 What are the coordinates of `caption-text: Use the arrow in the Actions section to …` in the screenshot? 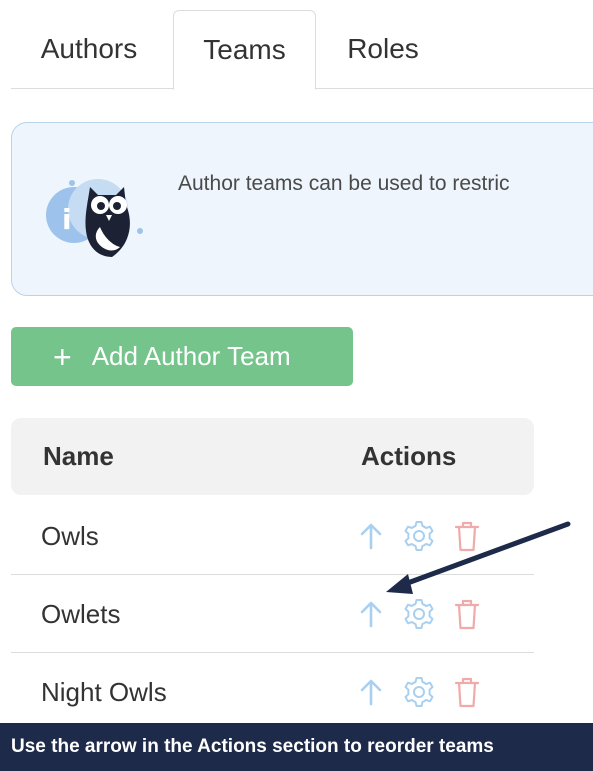 It's located at (252, 746).